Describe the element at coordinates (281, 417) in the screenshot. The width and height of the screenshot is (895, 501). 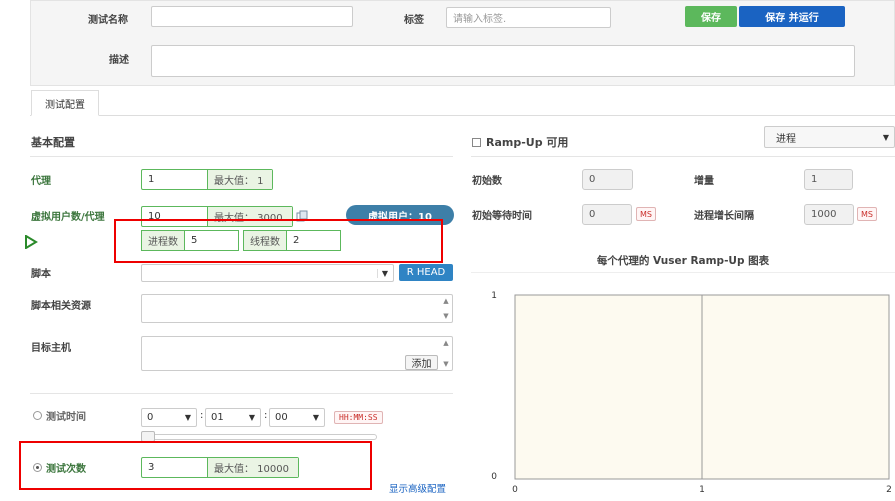
I see `seconds-value: 00` at that location.